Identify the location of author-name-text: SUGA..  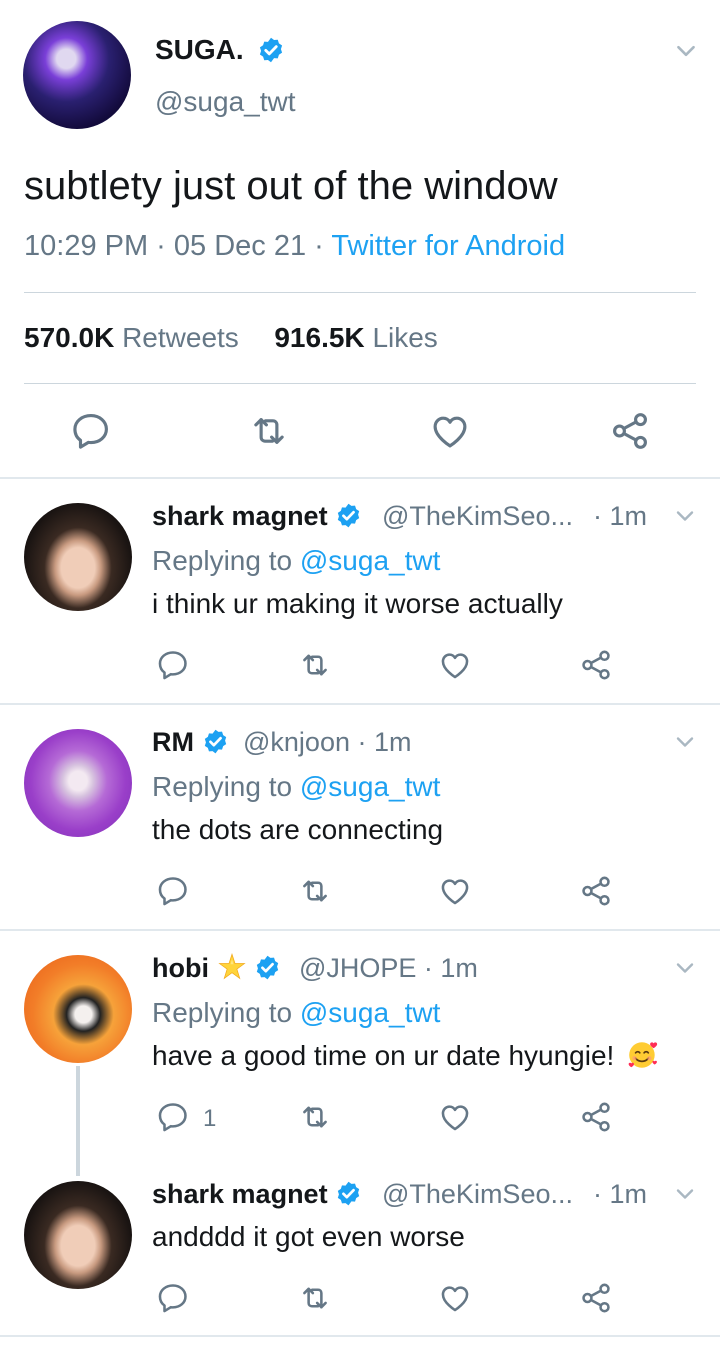
(199, 49).